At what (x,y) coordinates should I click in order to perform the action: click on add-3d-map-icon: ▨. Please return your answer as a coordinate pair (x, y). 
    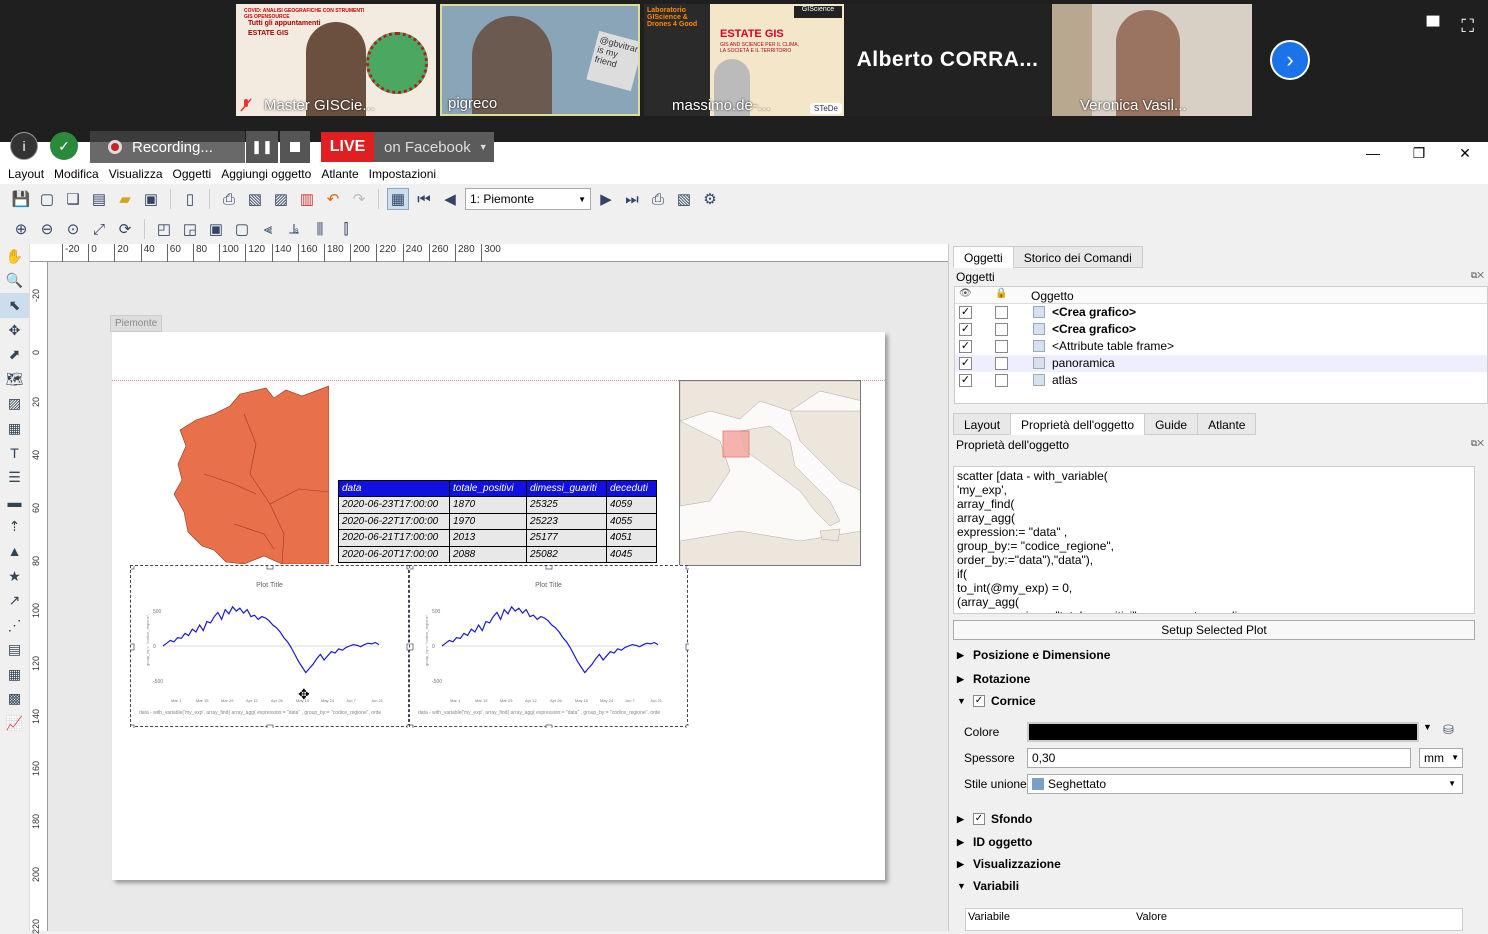
    Looking at the image, I should click on (14, 404).